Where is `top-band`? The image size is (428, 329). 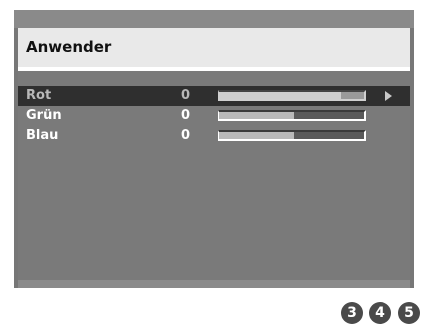 top-band is located at coordinates (214, 19).